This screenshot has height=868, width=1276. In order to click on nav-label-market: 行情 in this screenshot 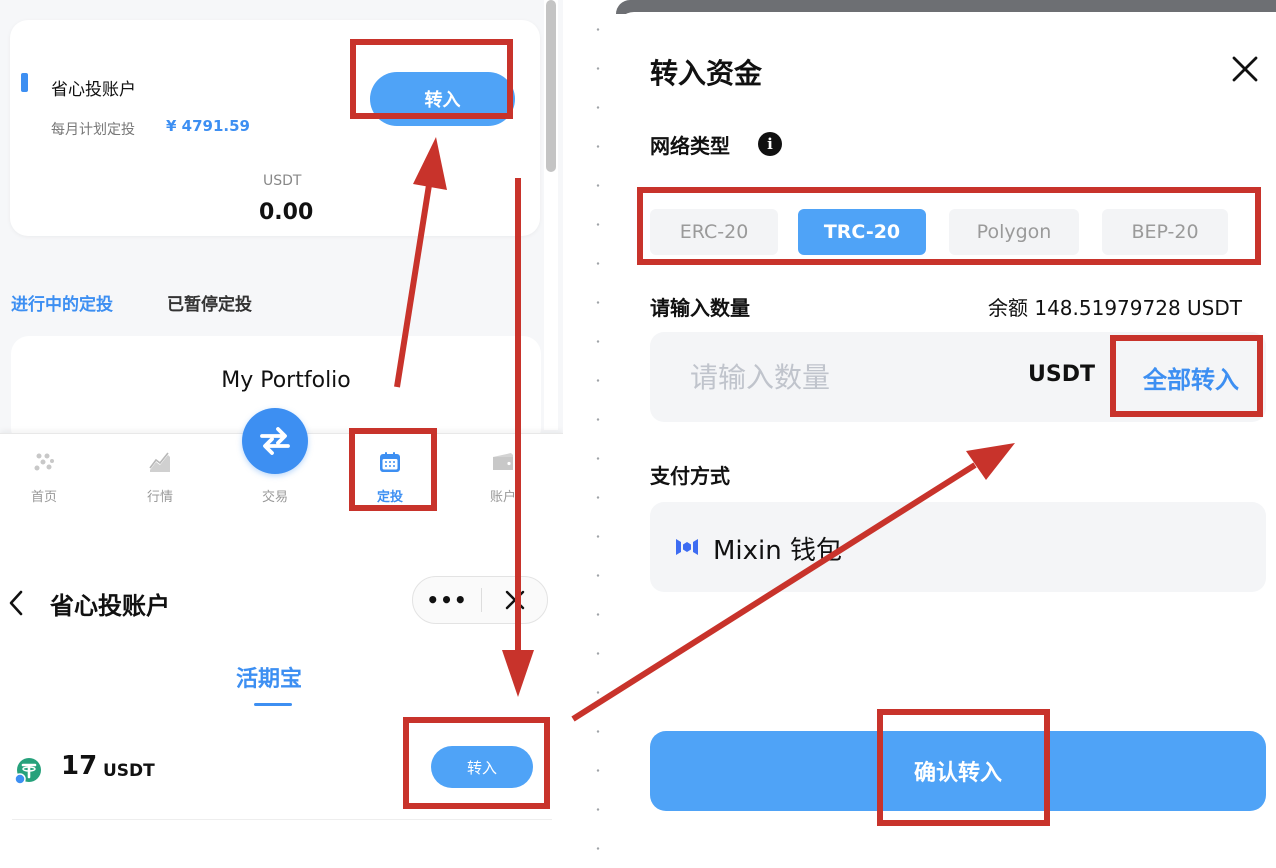, I will do `click(159, 497)`.